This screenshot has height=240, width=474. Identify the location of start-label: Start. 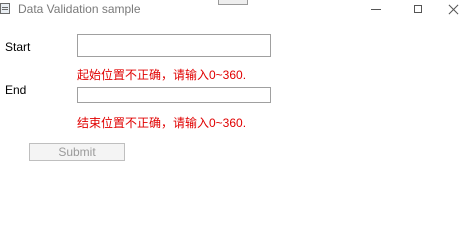
(18, 47).